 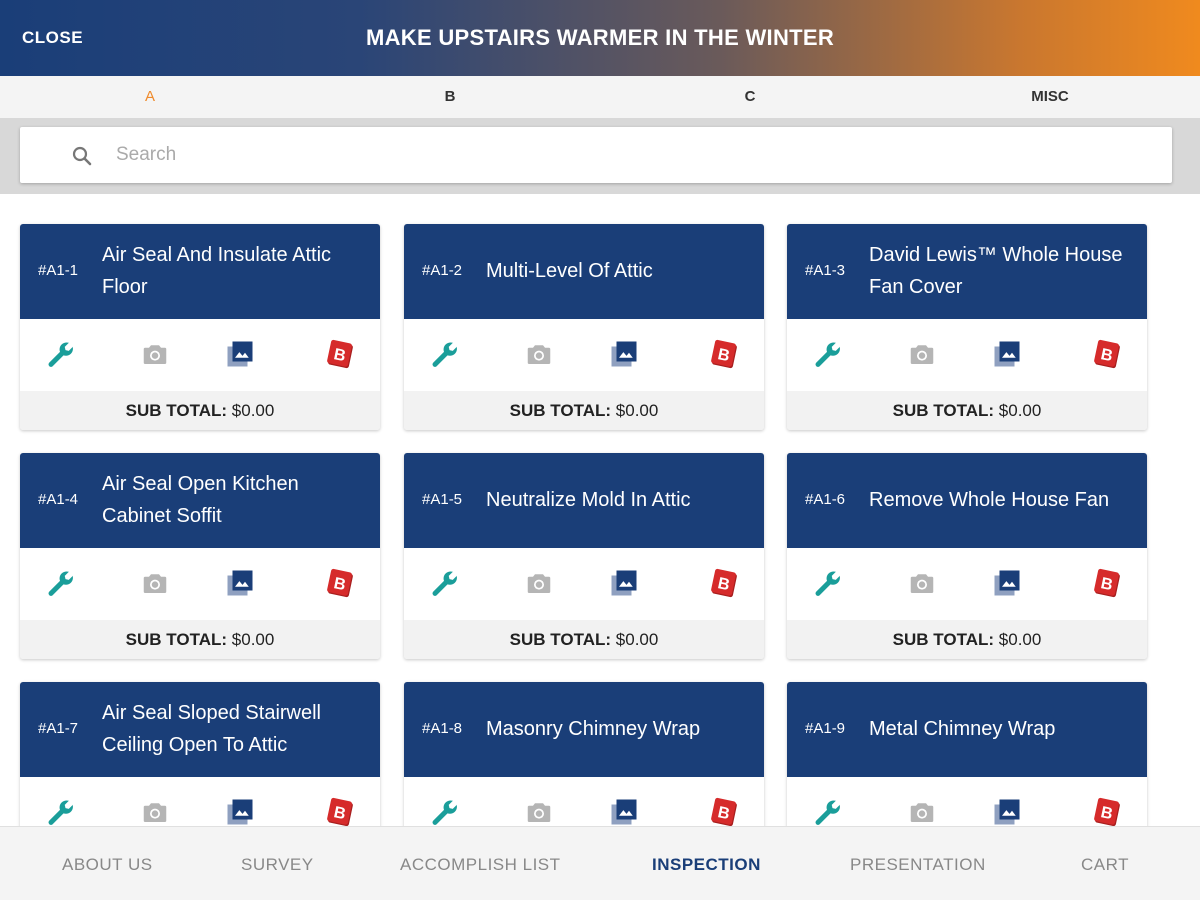 I want to click on item-code: #A1-9, so click(x=825, y=728).